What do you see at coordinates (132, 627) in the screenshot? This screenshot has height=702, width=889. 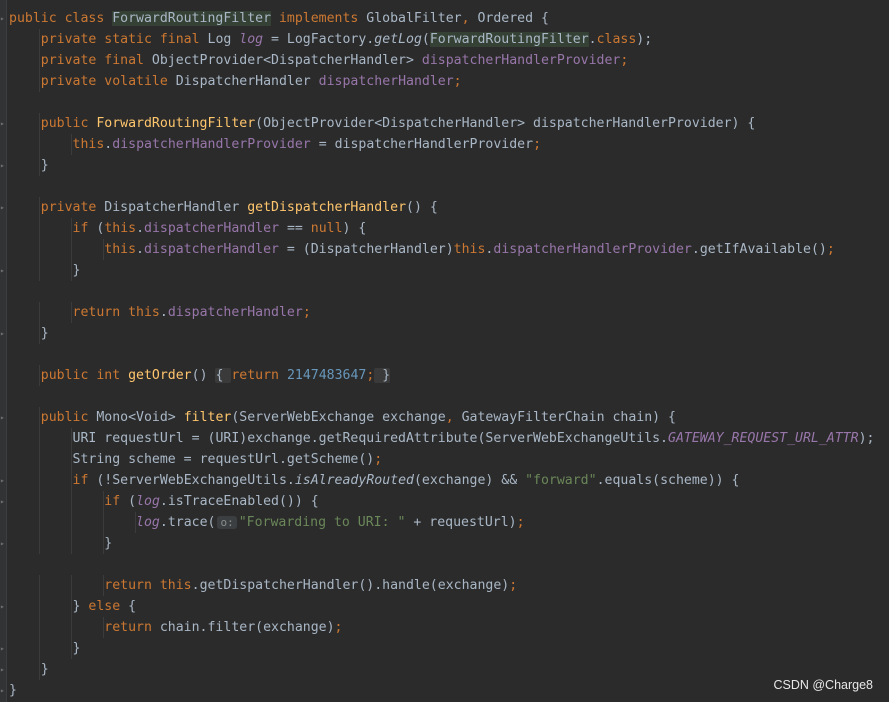 I see `code-token: return` at bounding box center [132, 627].